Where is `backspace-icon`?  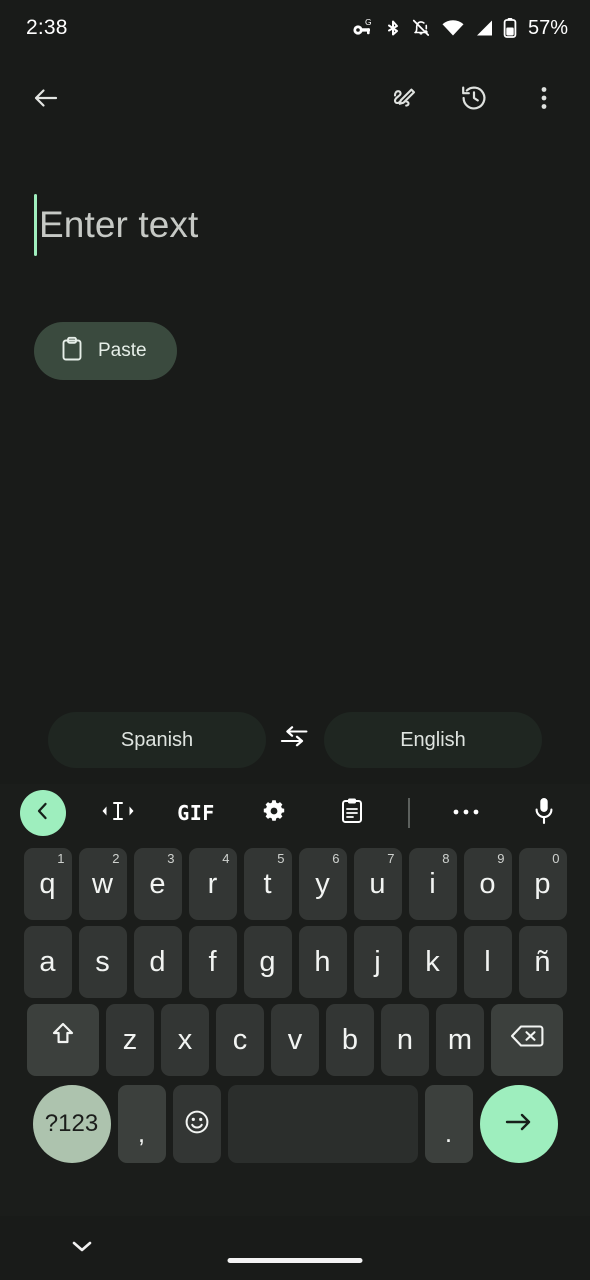 backspace-icon is located at coordinates (527, 1040).